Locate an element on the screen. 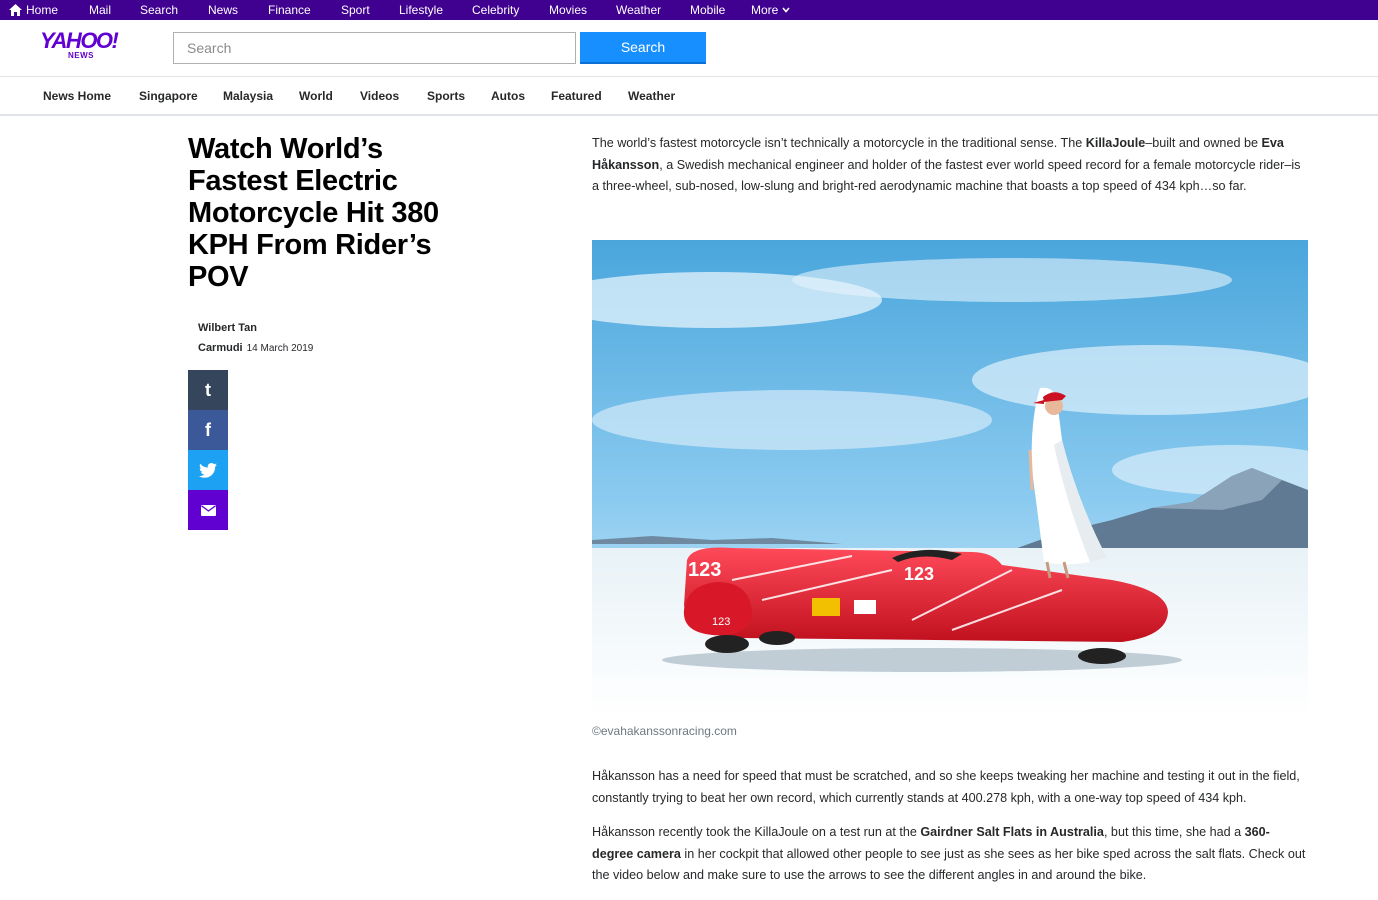  subnav-featured: Featured is located at coordinates (576, 96).